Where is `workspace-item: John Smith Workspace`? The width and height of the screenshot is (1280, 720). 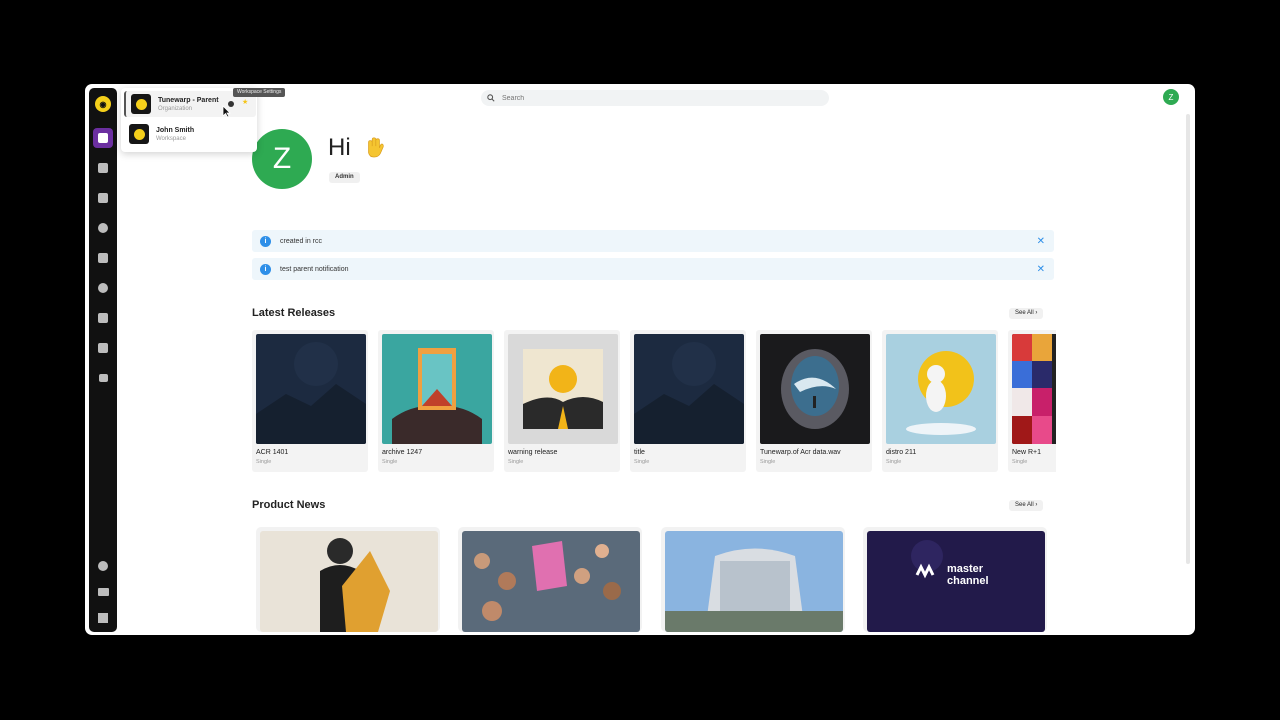
workspace-item: John Smith Workspace is located at coordinates (189, 134).